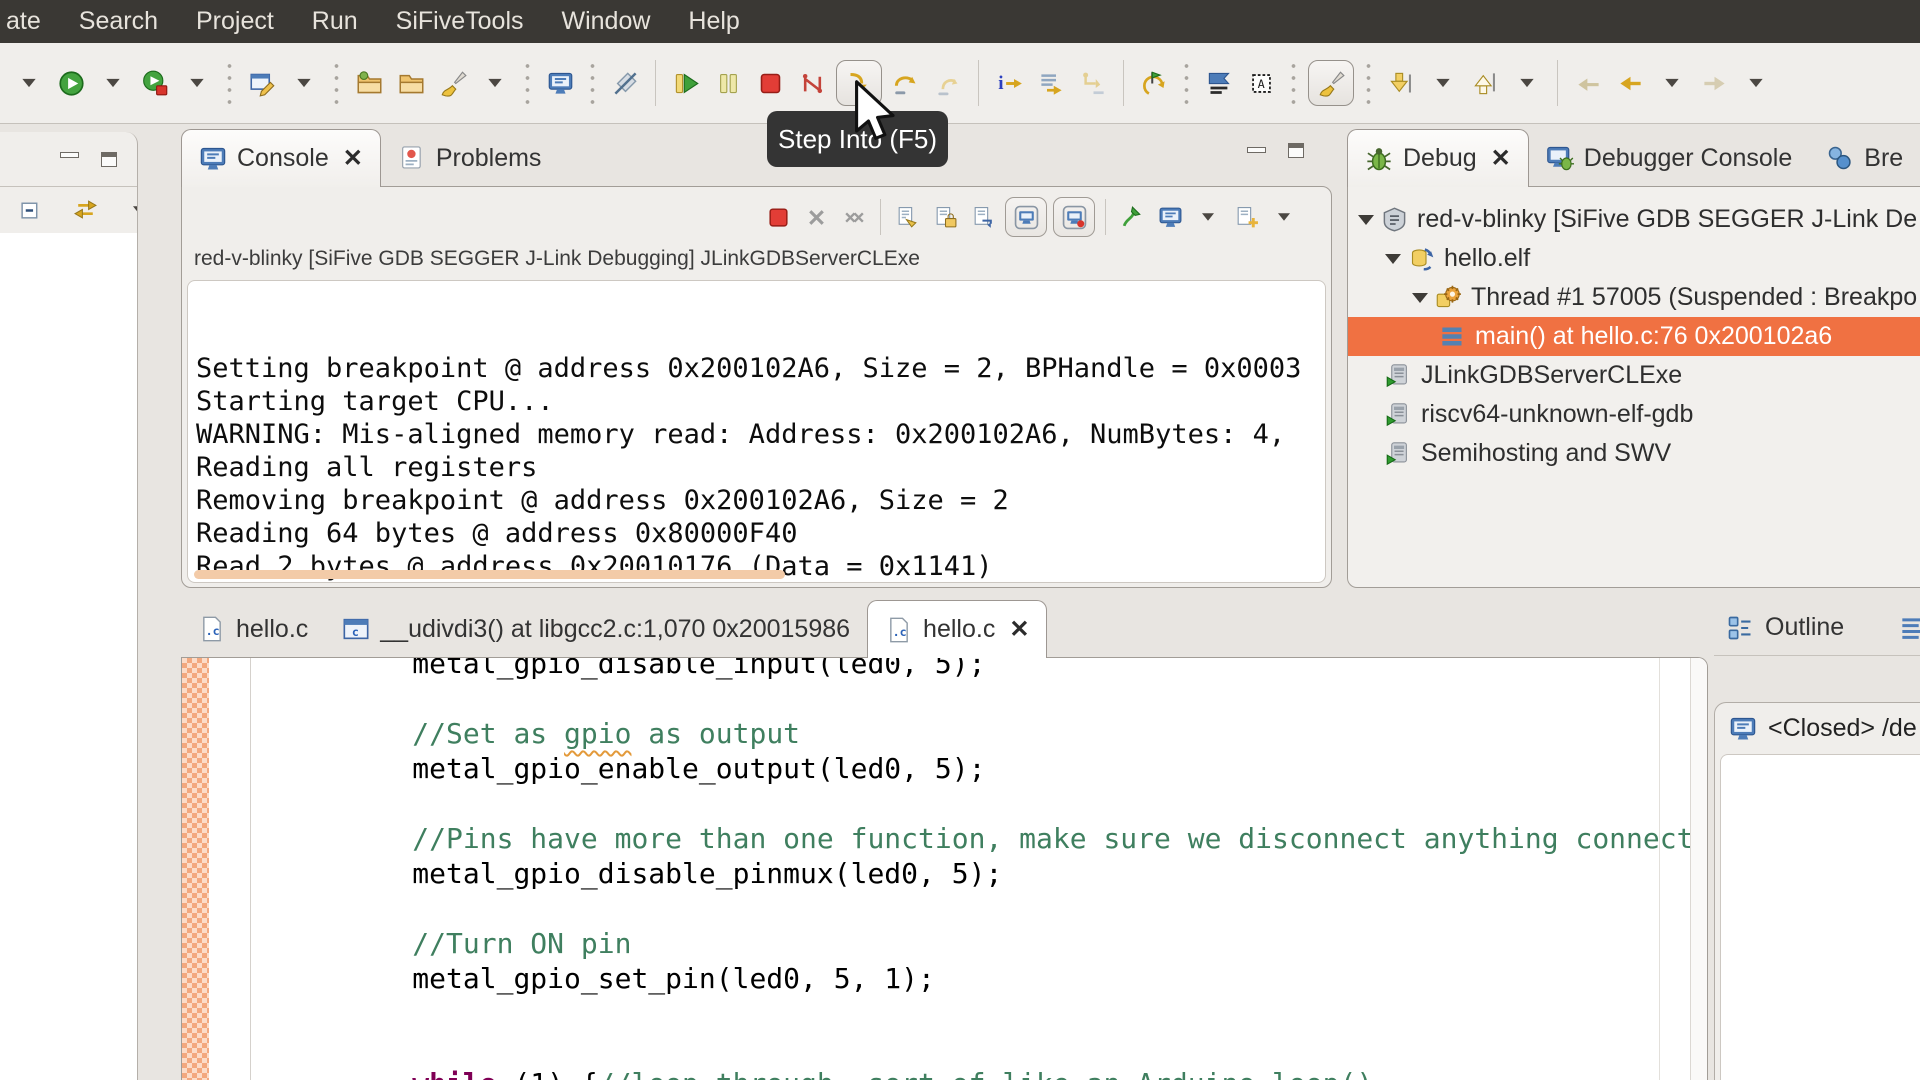 The height and width of the screenshot is (1080, 1920). What do you see at coordinates (1634, 375) in the screenshot?
I see `debug-tree-item-jlinkgdbserverclexe: JLinkGDBServerCLExe` at bounding box center [1634, 375].